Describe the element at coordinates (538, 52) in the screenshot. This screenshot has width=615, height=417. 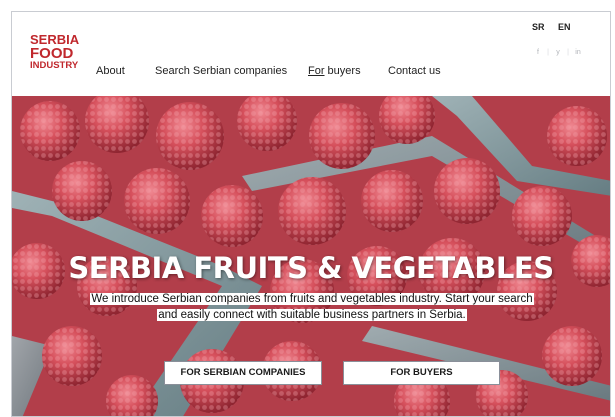
I see `facebook-icon: f` at that location.